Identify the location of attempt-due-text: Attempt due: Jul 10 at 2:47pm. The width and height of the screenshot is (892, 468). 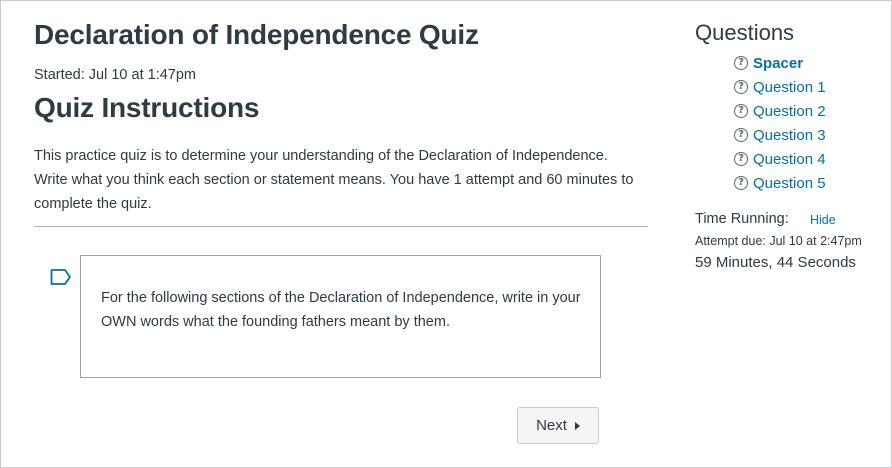
(778, 241).